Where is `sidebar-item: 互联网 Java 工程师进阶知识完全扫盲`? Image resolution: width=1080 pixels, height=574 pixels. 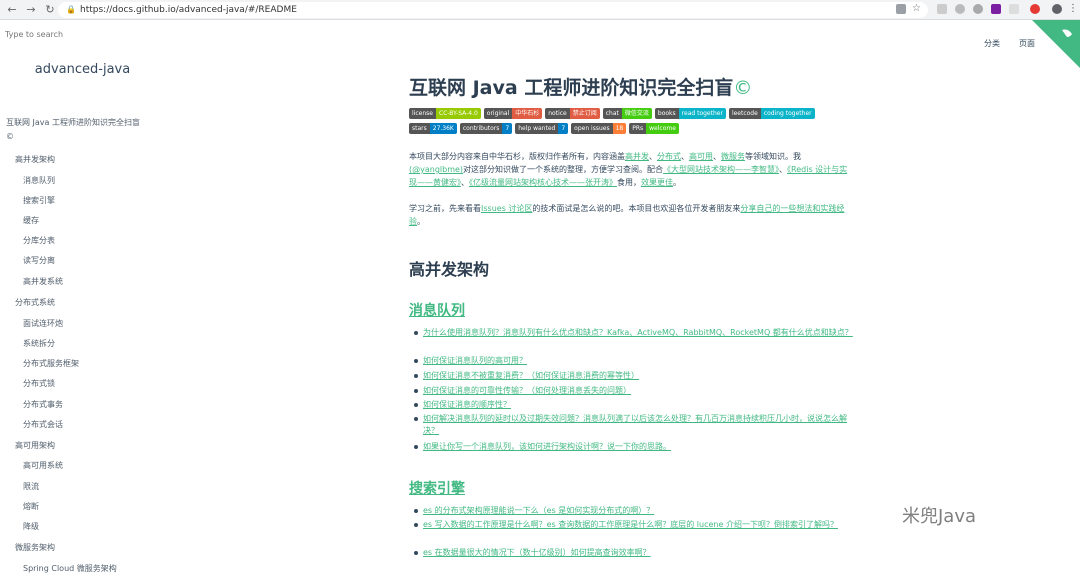
sidebar-item: 互联网 Java 工程师进阶知识完全扫盲 is located at coordinates (73, 122).